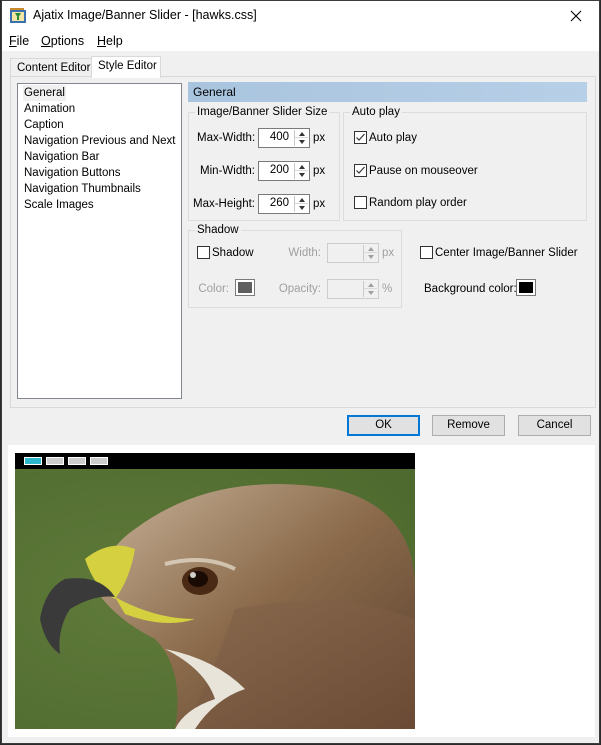 The image size is (601, 745). I want to click on tab-content-editor: Content Editor, so click(51, 67).